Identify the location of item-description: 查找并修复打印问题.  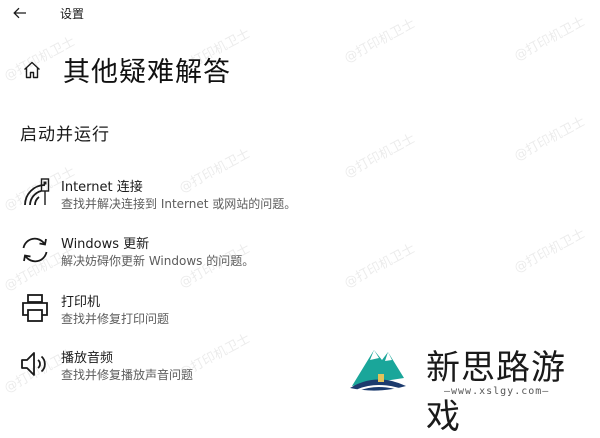
(115, 319).